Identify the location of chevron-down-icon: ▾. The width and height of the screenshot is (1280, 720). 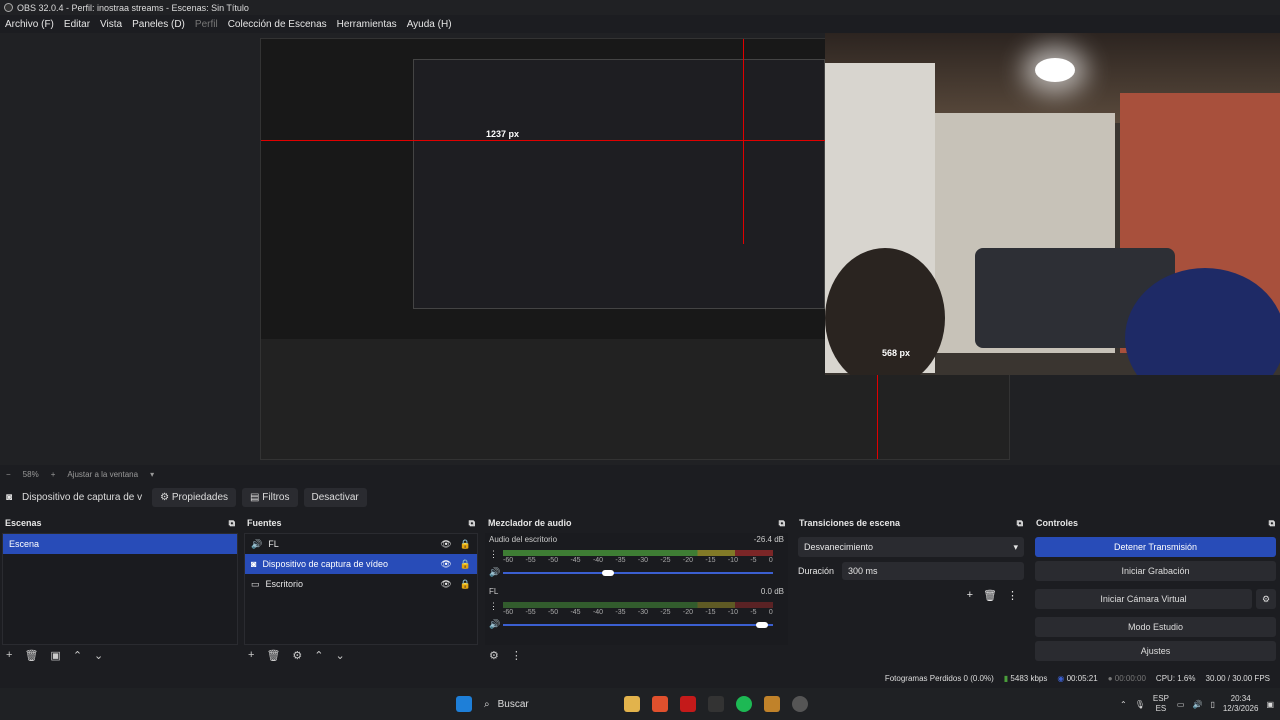
(152, 474).